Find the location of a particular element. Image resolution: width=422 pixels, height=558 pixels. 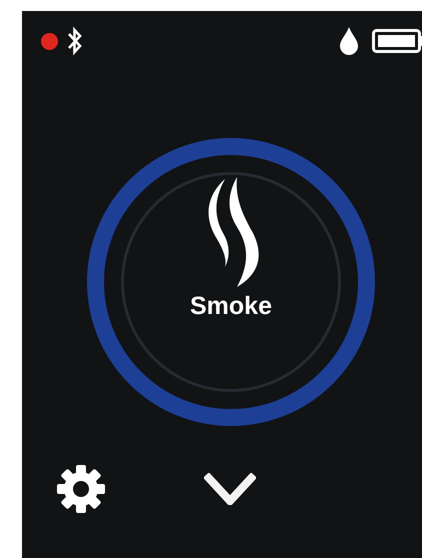

chevron-down-icon is located at coordinates (230, 489).